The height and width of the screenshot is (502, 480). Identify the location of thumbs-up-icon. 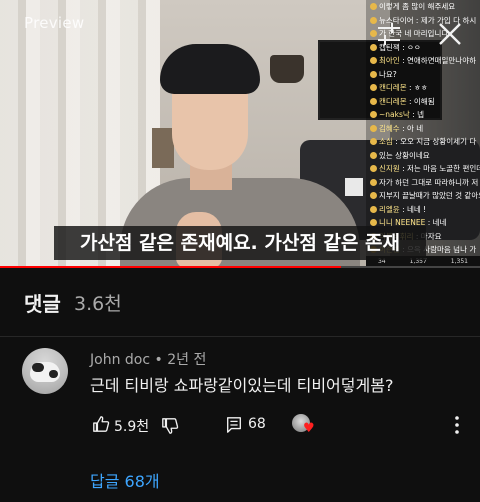
(101, 424).